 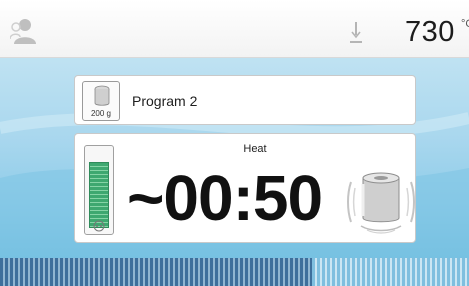 What do you see at coordinates (156, 272) in the screenshot?
I see `progress-fill` at bounding box center [156, 272].